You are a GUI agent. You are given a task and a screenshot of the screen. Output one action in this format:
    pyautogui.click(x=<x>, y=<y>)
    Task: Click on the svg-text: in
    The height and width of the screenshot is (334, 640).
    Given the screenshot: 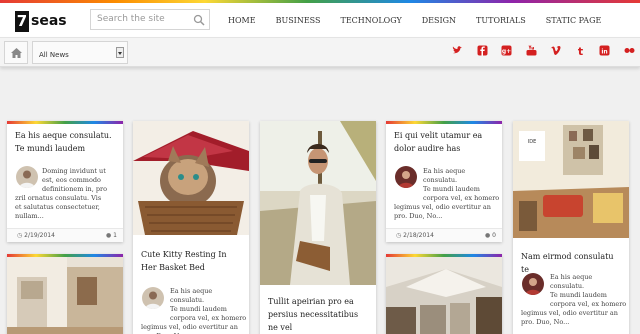 What is the action you would take?
    pyautogui.click(x=604, y=51)
    